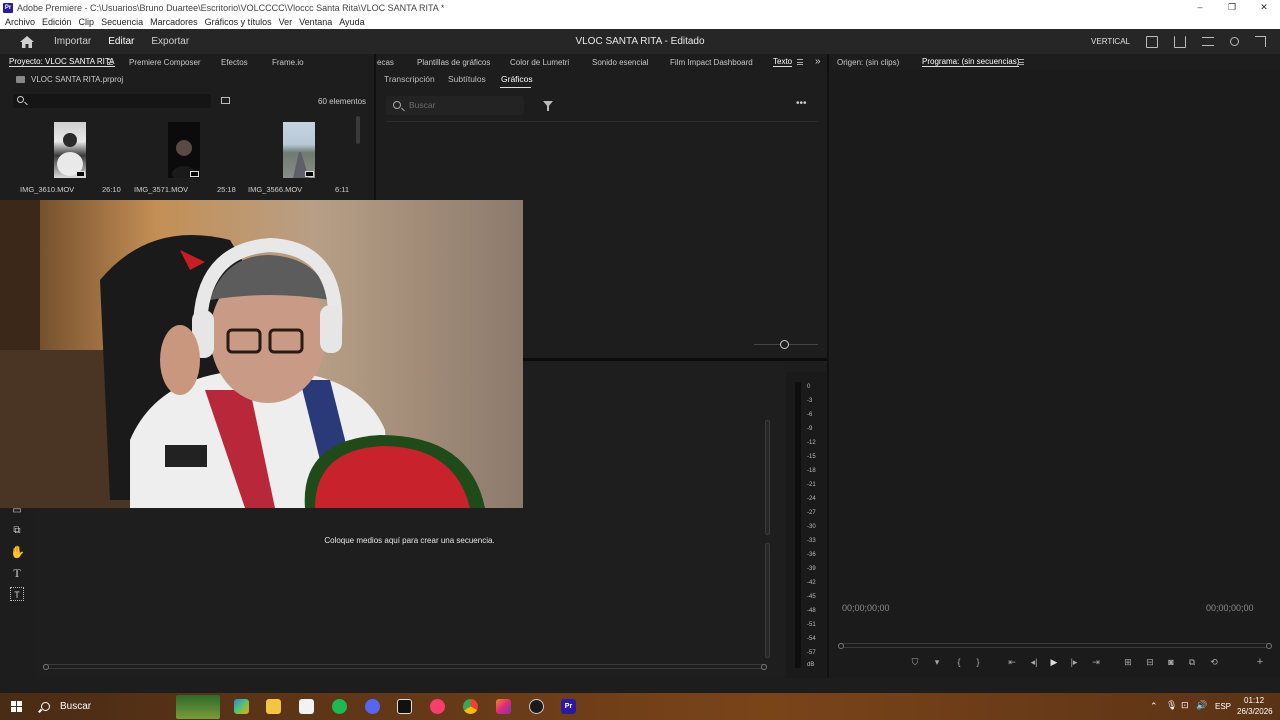 This screenshot has width=1280, height=720. Describe the element at coordinates (783, 62) in the screenshot. I see `tab-texto: Texto` at that location.